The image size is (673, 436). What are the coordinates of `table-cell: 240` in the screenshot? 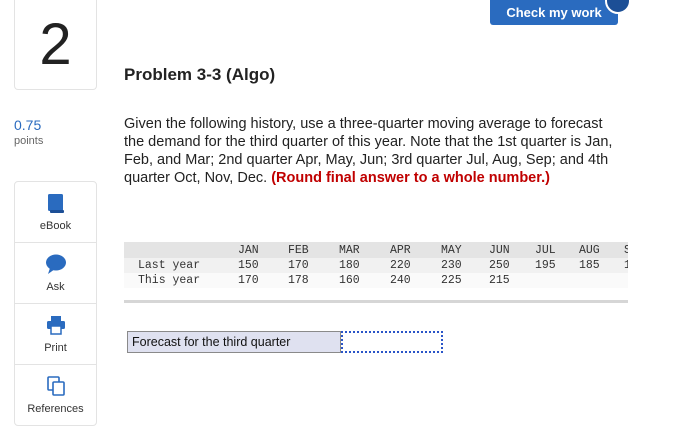 It's located at (400, 280).